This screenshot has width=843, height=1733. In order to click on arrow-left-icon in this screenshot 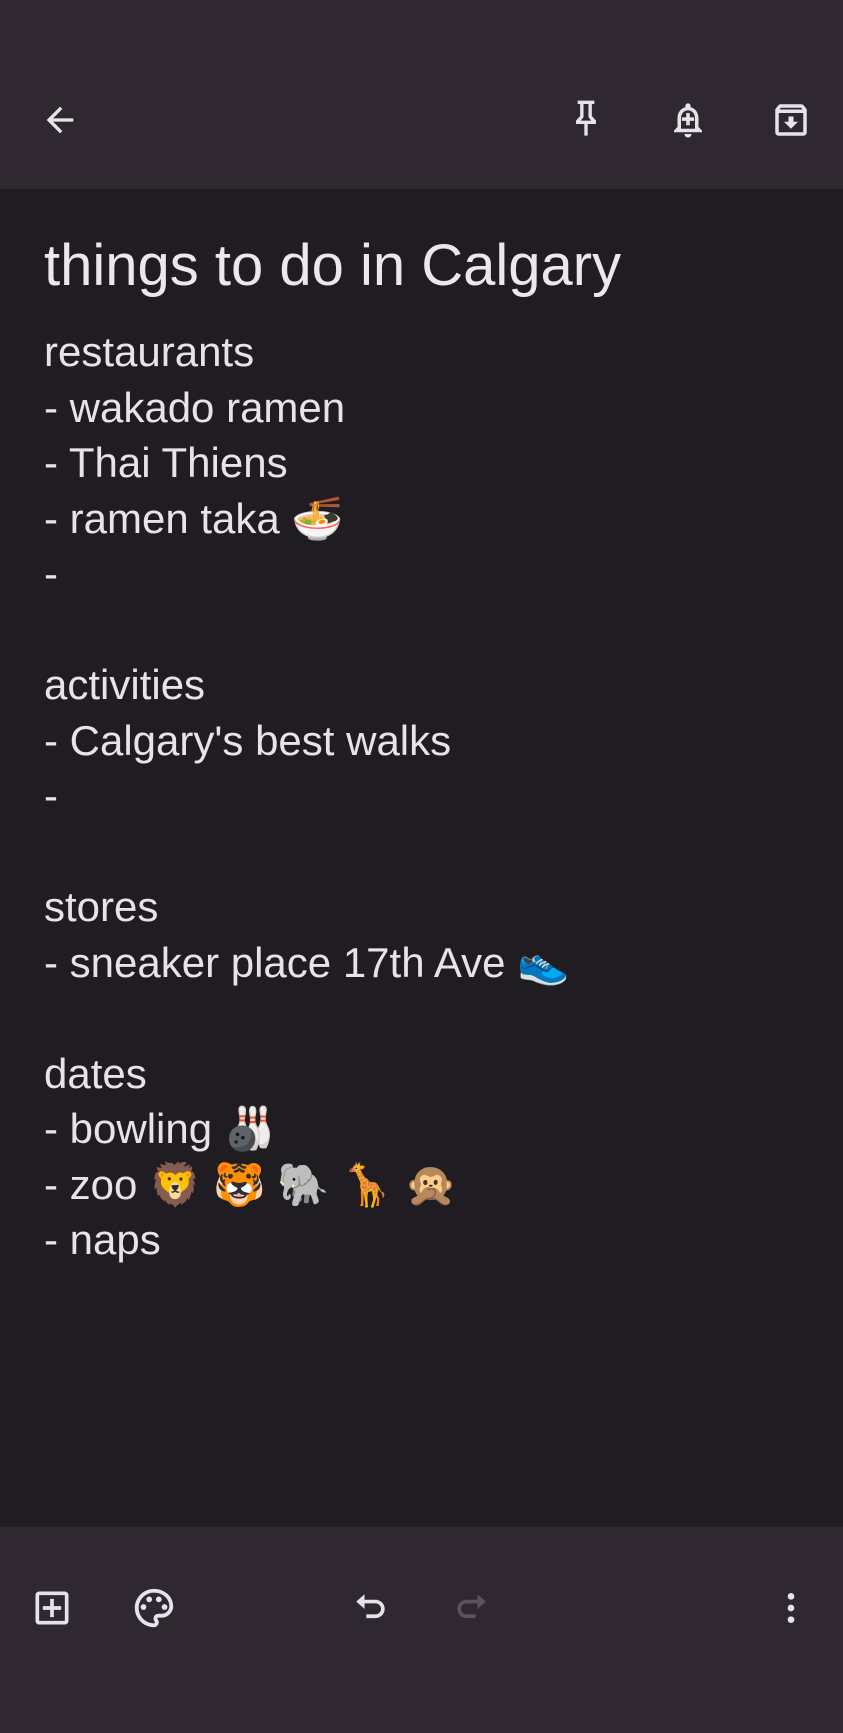, I will do `click(60, 120)`.